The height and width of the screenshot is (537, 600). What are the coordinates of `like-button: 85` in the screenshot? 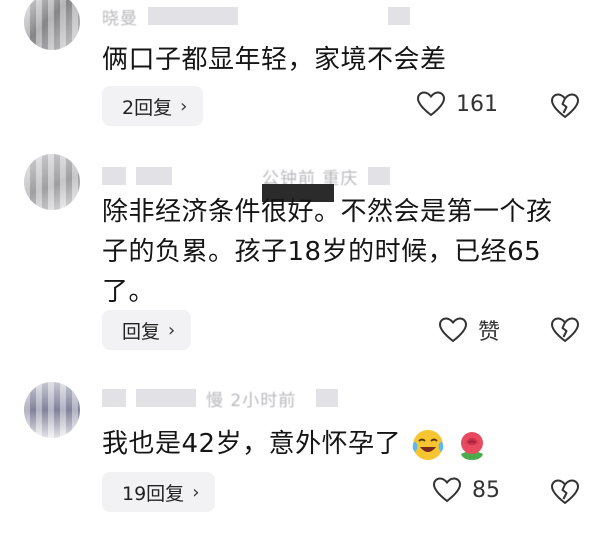 It's located at (466, 490).